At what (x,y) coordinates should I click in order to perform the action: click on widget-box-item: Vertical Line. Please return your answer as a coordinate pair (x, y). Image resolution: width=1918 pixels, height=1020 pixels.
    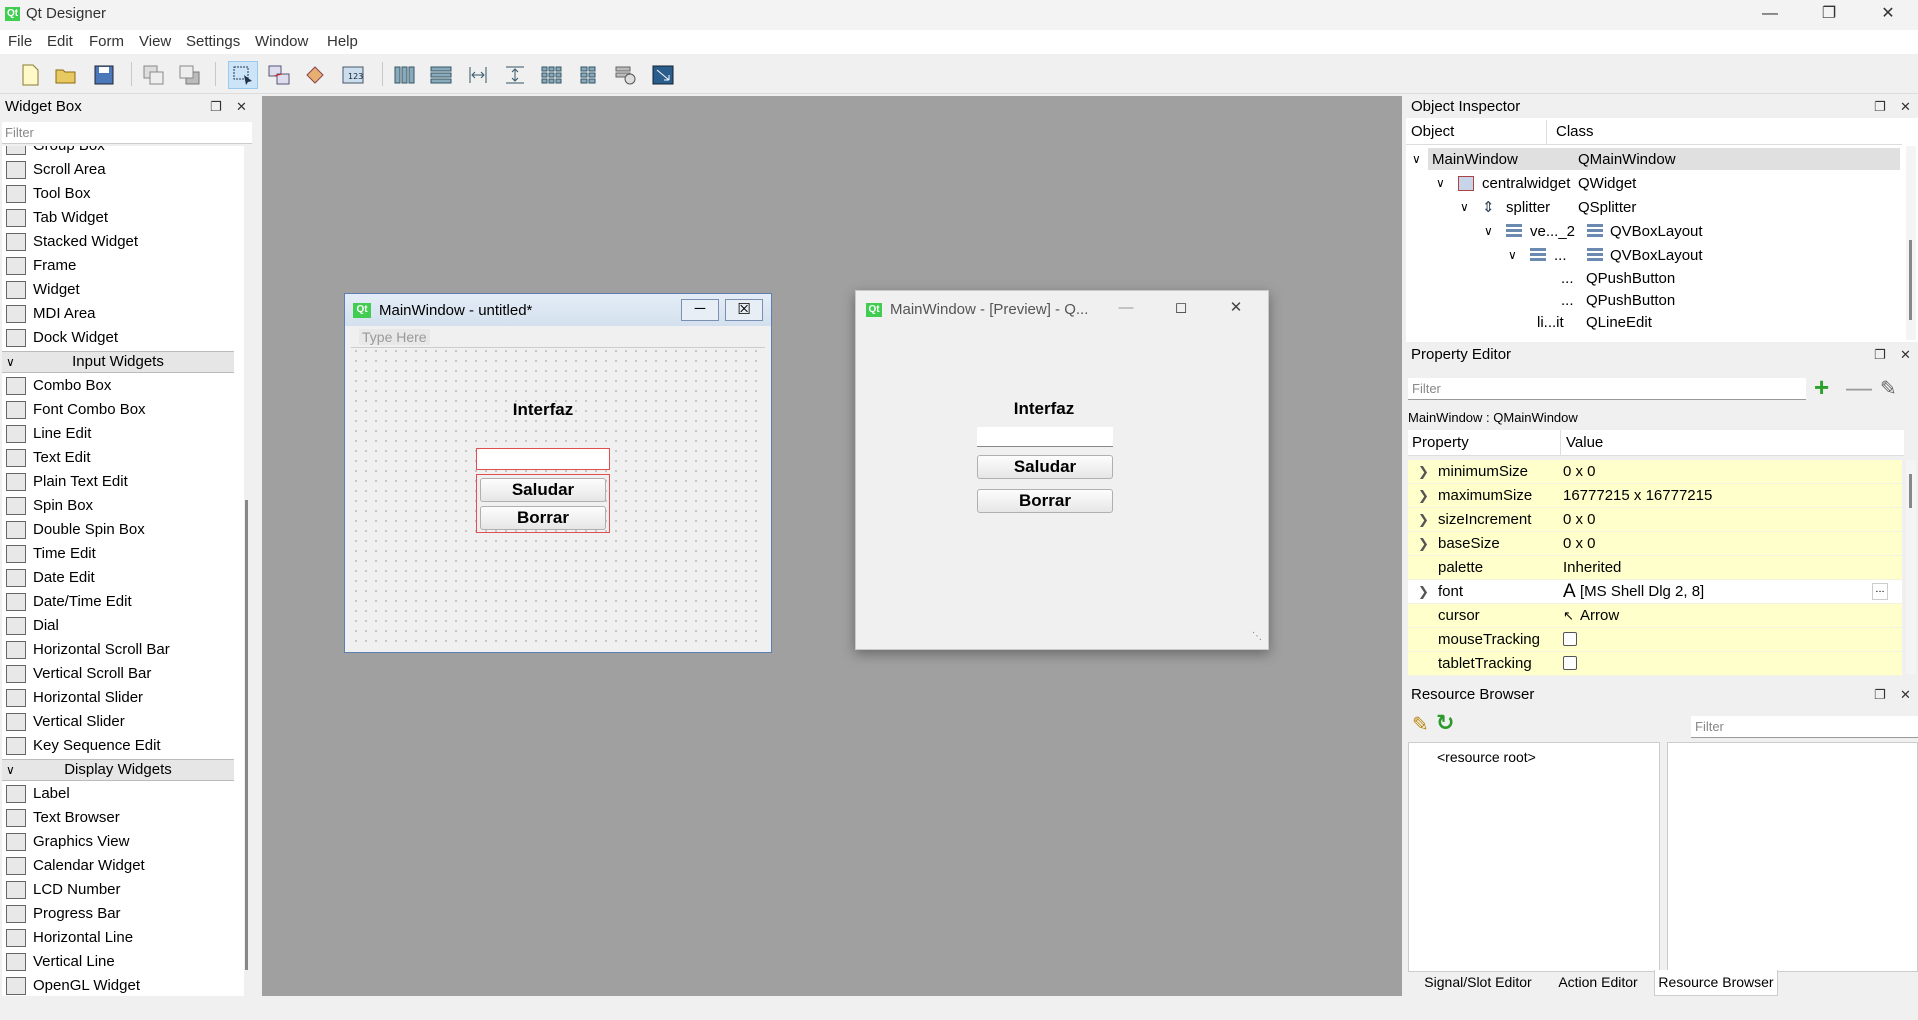
    Looking at the image, I should click on (122, 962).